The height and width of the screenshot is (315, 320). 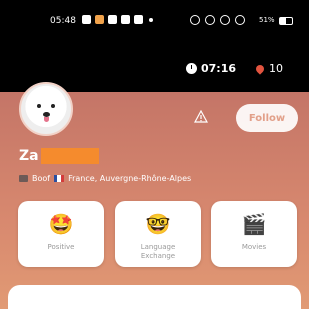 I want to click on warning-icon, so click(x=201, y=117).